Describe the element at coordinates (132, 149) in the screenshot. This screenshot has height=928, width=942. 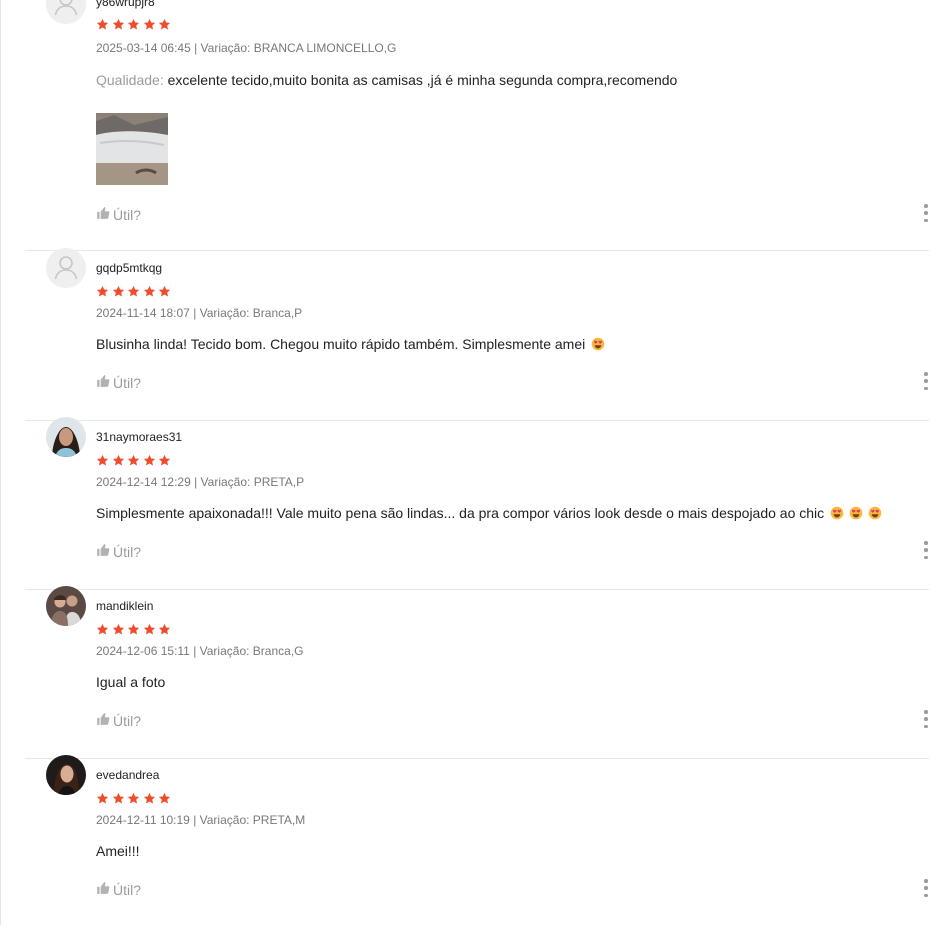
I see `review-photo` at that location.